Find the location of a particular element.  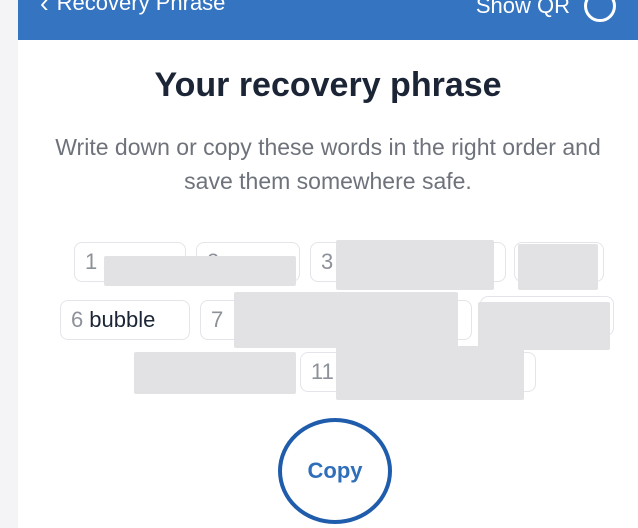

show-qr-button: Show QR is located at coordinates (546, 11).